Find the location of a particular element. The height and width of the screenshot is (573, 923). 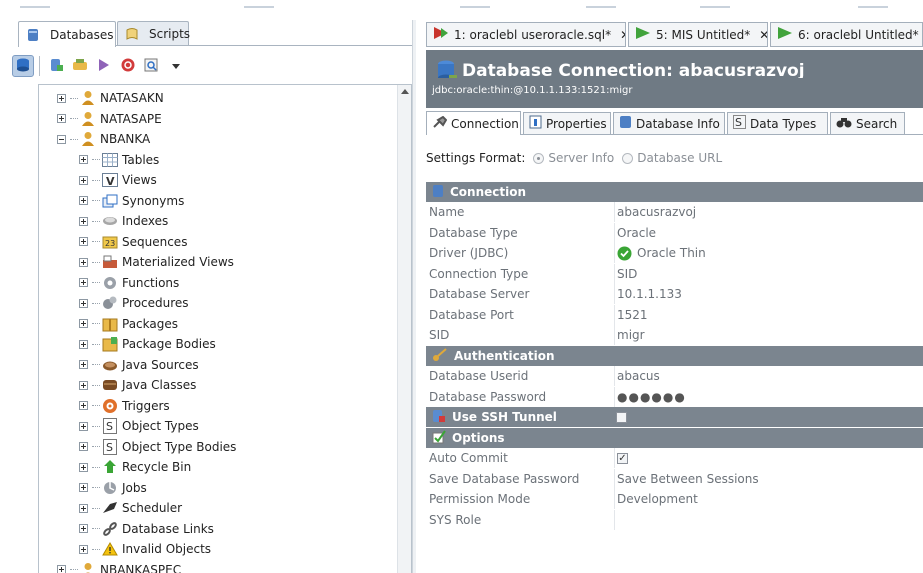

property-row: Connection Type SID is located at coordinates (674, 273).